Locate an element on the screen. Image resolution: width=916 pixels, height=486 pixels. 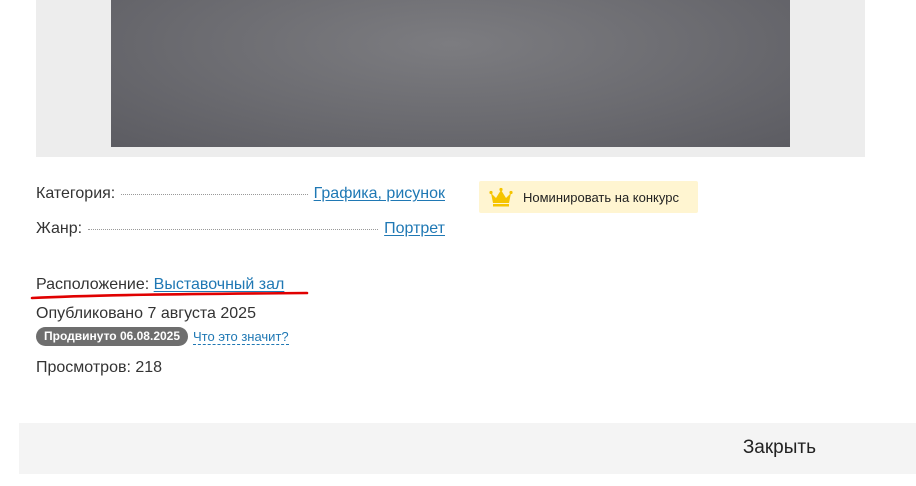
genre-label: Жанр: is located at coordinates (59, 228).